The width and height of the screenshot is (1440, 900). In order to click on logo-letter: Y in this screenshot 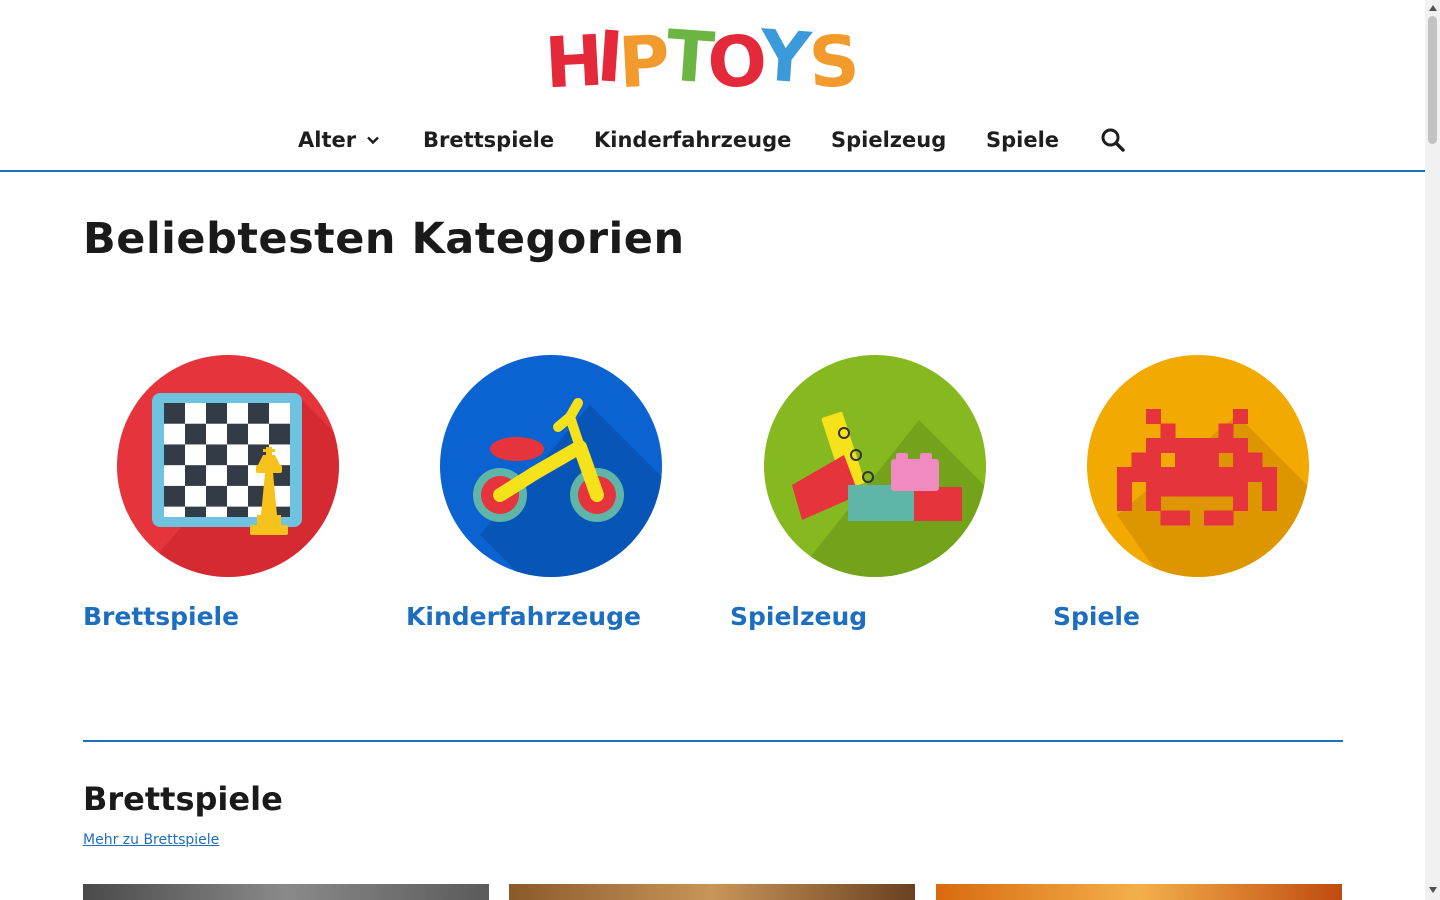, I will do `click(785, 55)`.